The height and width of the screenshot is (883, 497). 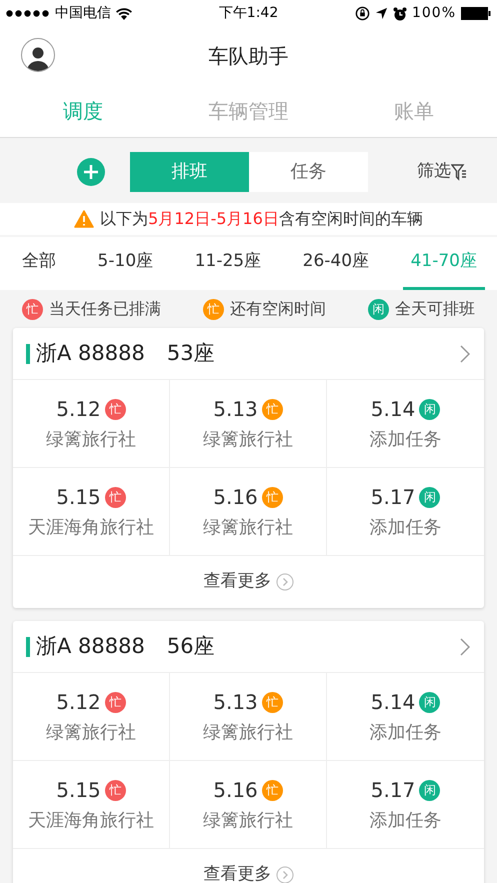 I want to click on plus-icon, so click(x=91, y=172).